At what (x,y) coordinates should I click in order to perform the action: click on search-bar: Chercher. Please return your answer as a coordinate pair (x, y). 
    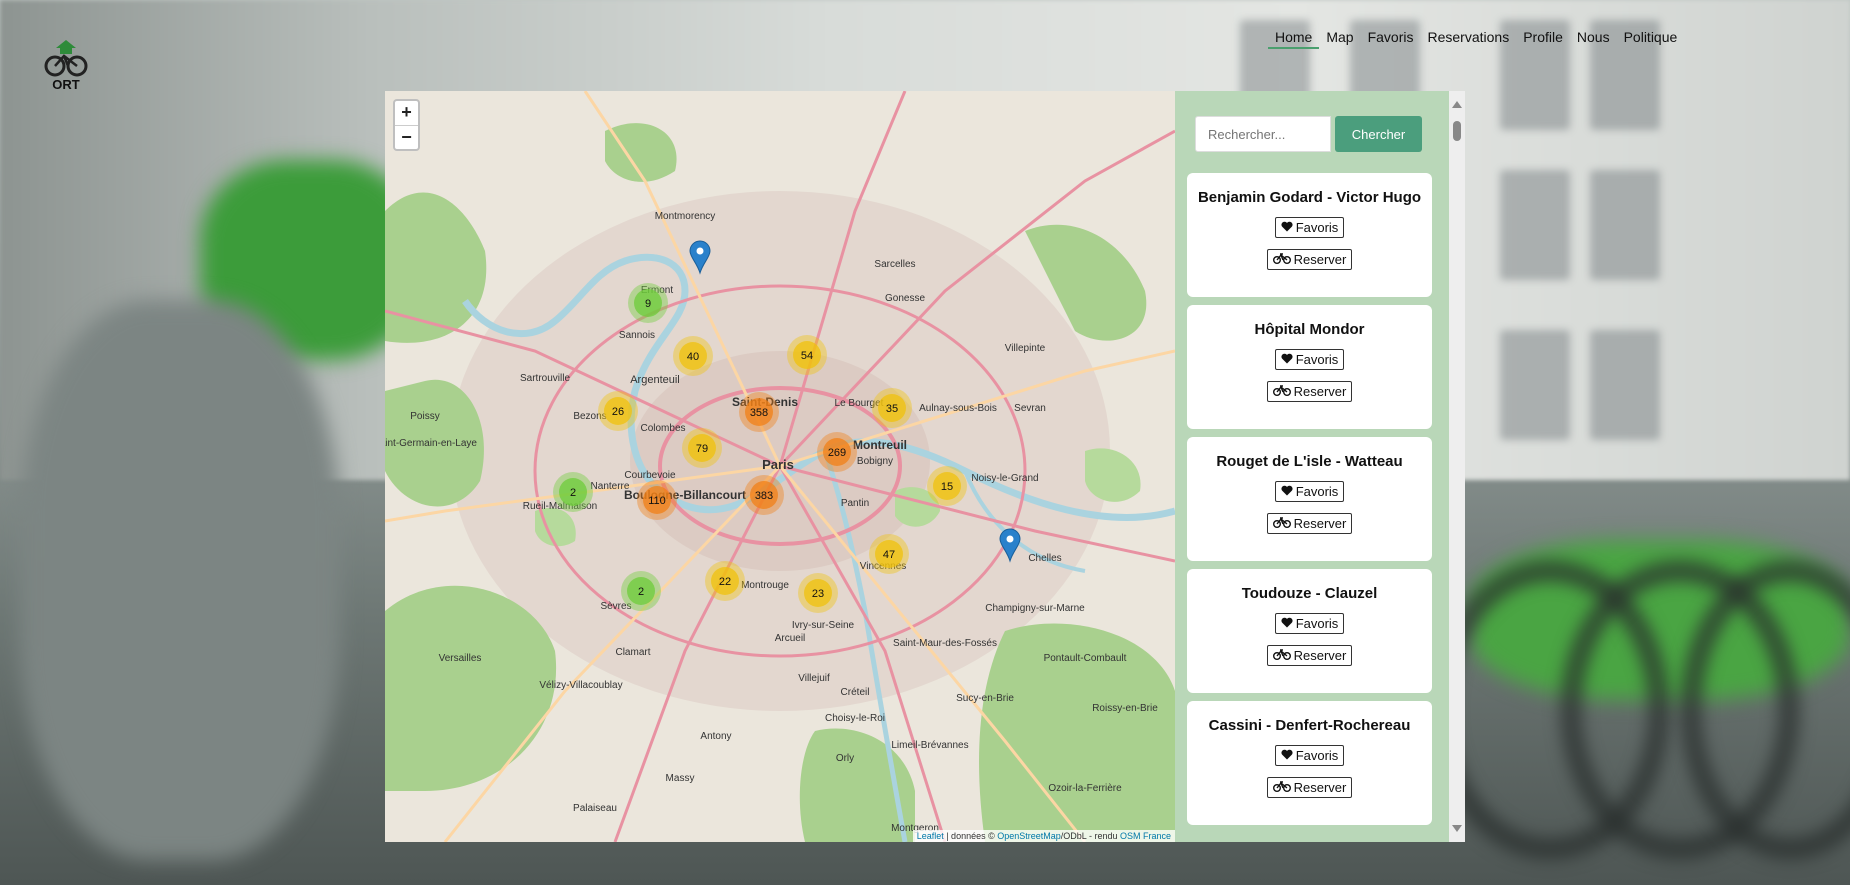
    Looking at the image, I should click on (1308, 134).